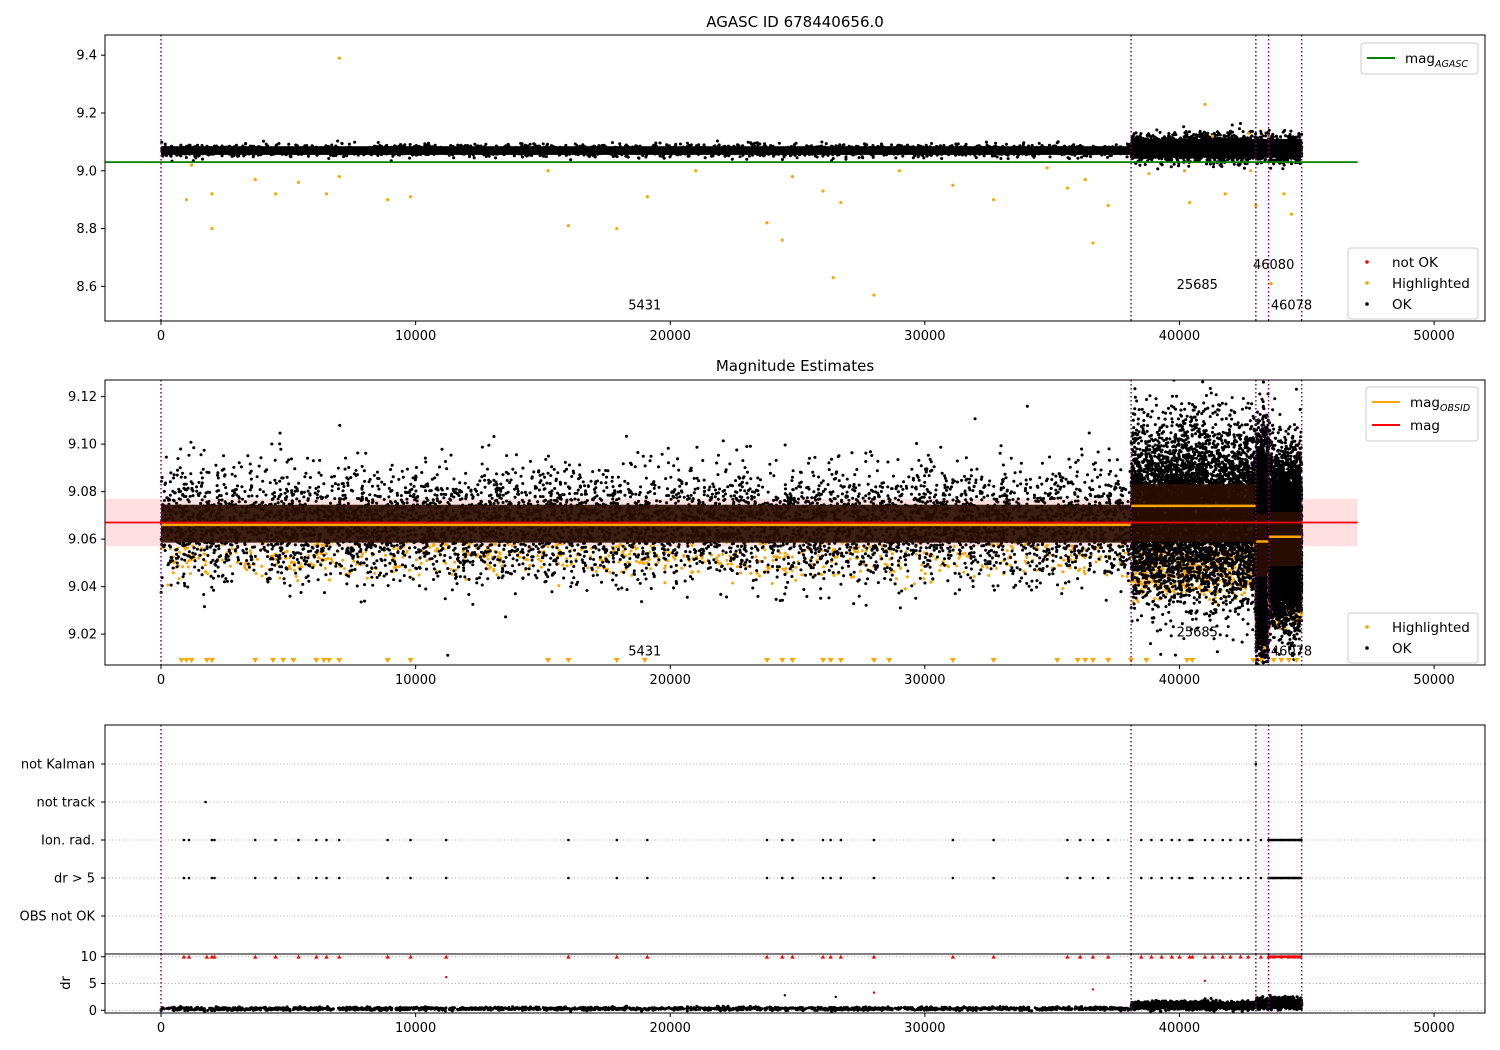  What do you see at coordinates (82, 397) in the screenshot?
I see `p2-ytick-label: 9.12` at bounding box center [82, 397].